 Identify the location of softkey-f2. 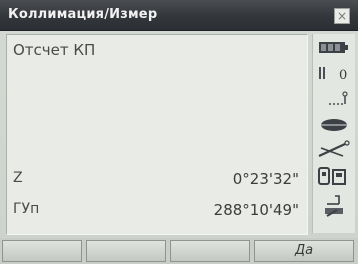
(126, 251).